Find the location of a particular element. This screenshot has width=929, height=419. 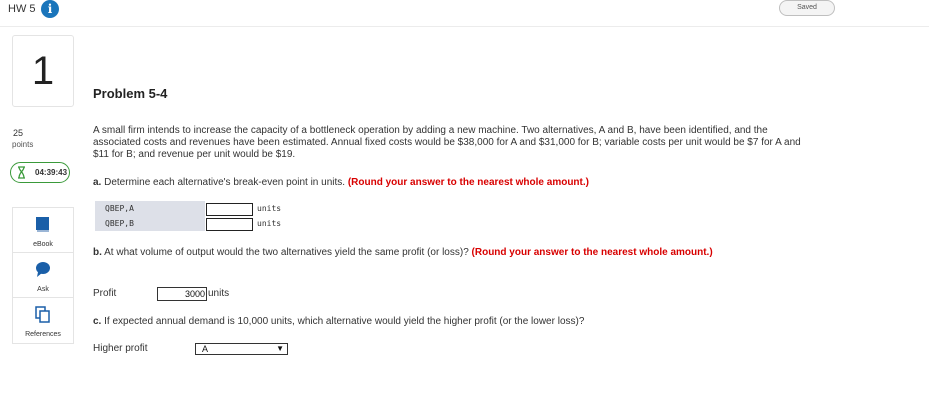

chat-bubble-icon is located at coordinates (43, 269).